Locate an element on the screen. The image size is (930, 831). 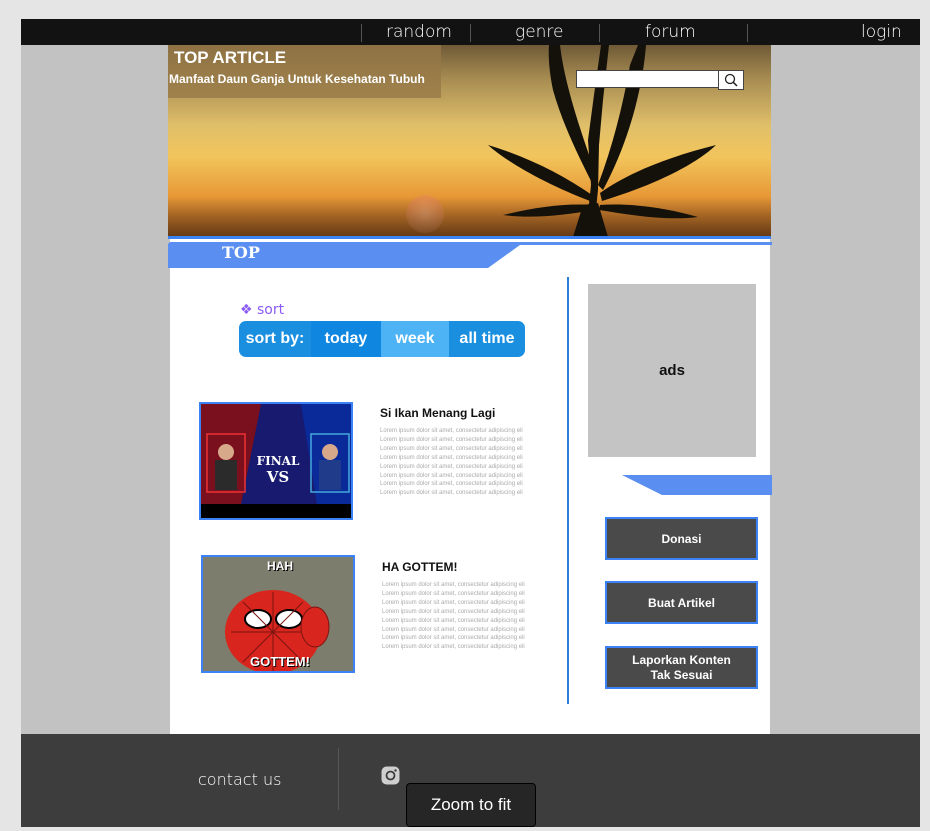
zoom-to-fit-button: Zoom to fit is located at coordinates (471, 805).